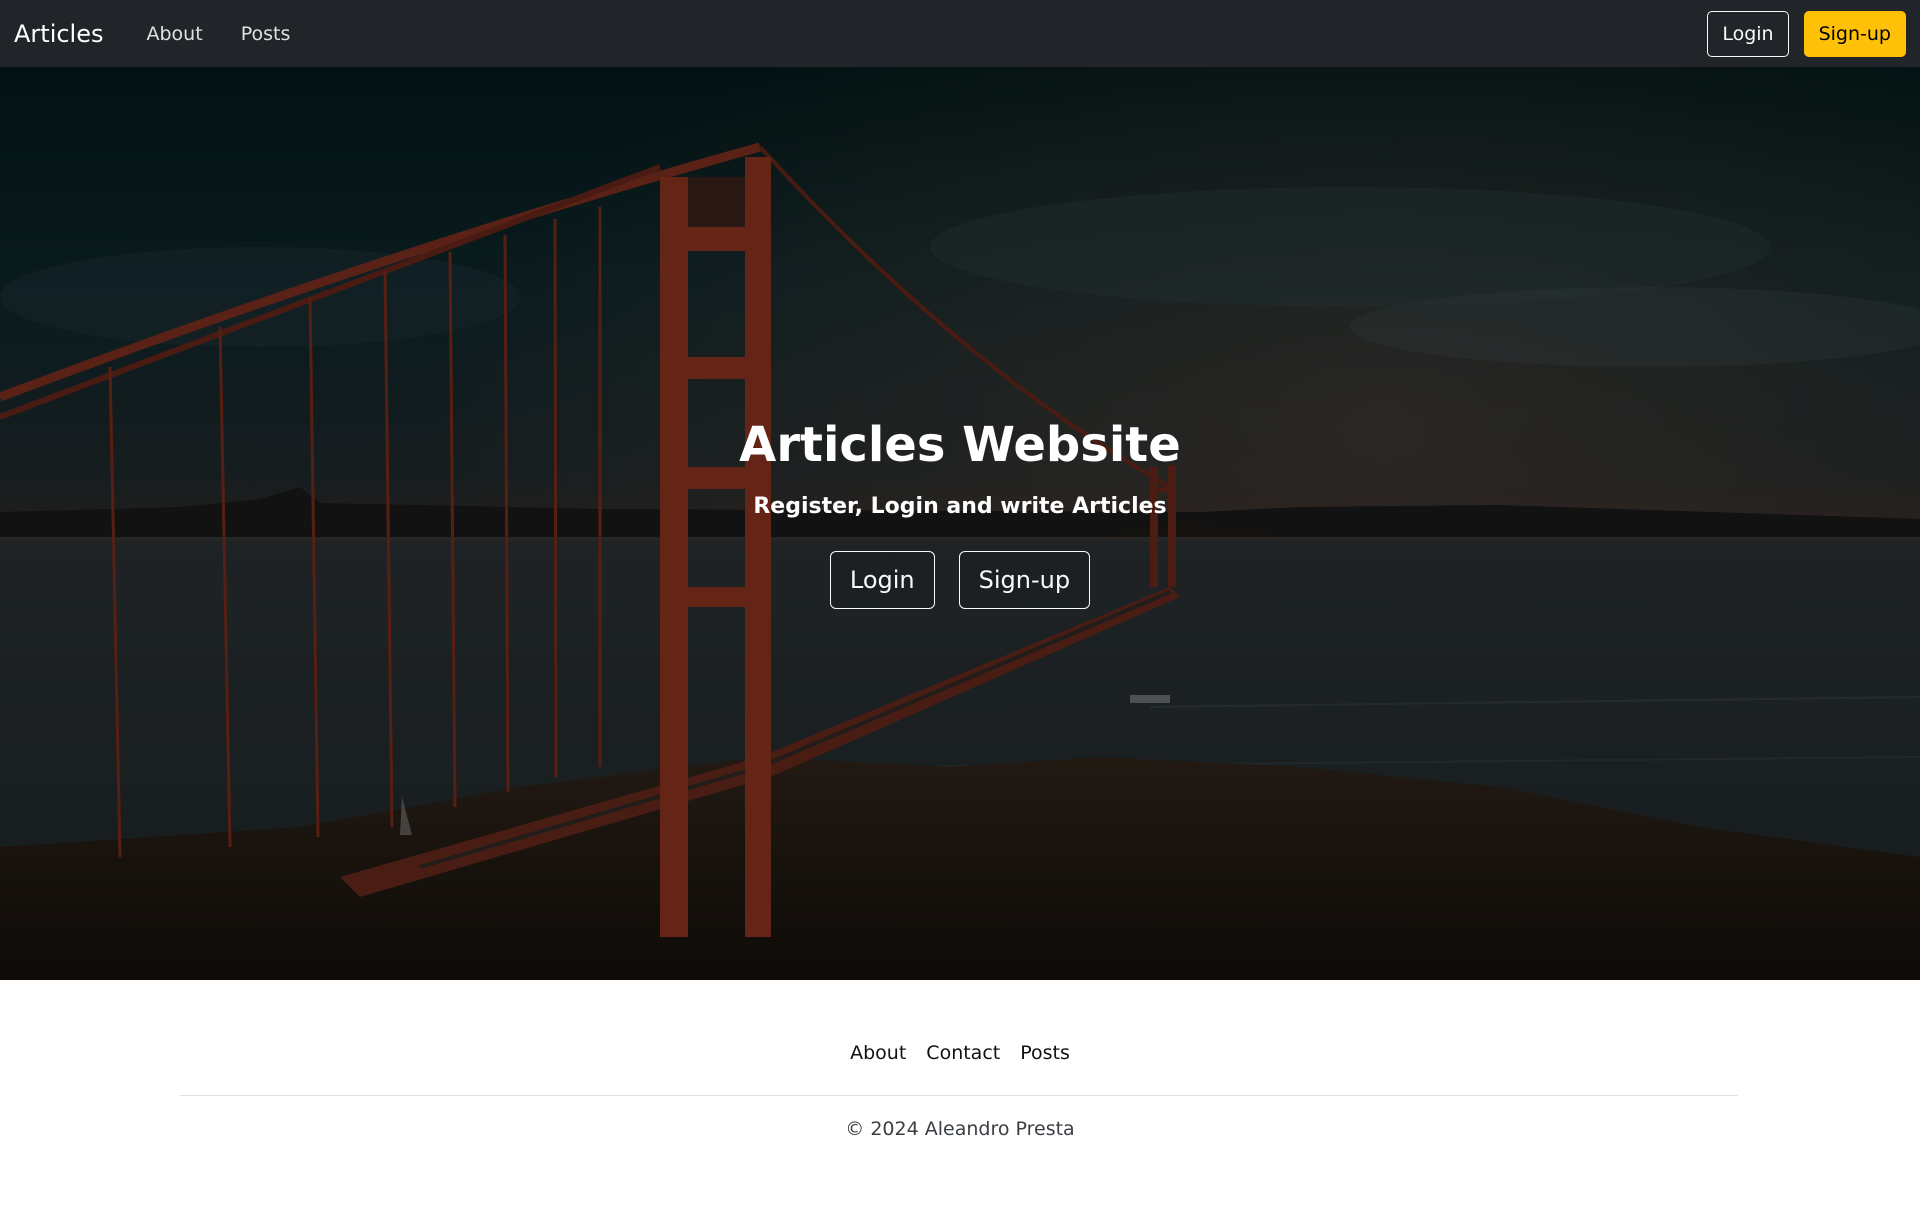 The image size is (1920, 1210). I want to click on nav-link-about: About, so click(175, 34).